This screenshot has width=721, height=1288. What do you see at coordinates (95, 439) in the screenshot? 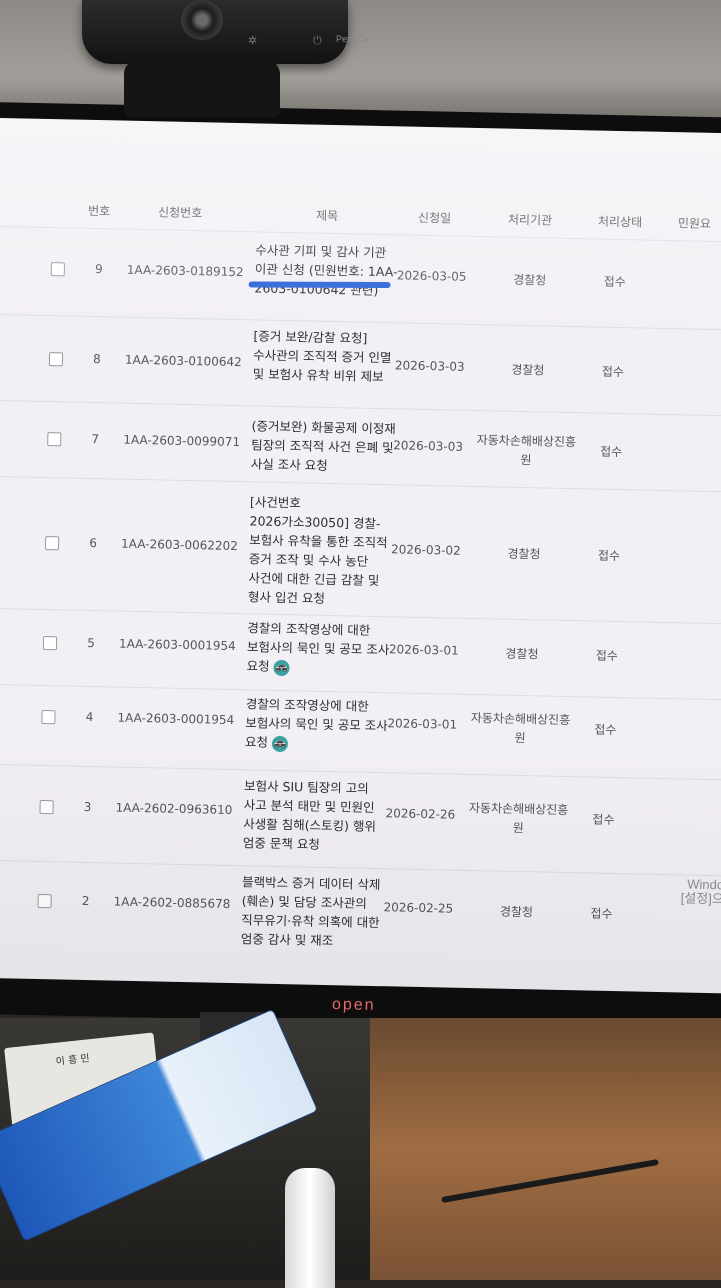
I see `row-number: 7` at bounding box center [95, 439].